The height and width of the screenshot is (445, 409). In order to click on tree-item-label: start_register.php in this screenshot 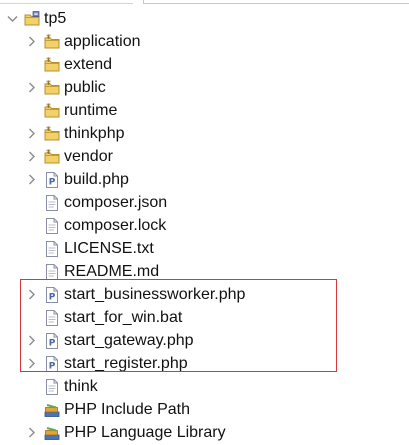, I will do `click(126, 363)`.